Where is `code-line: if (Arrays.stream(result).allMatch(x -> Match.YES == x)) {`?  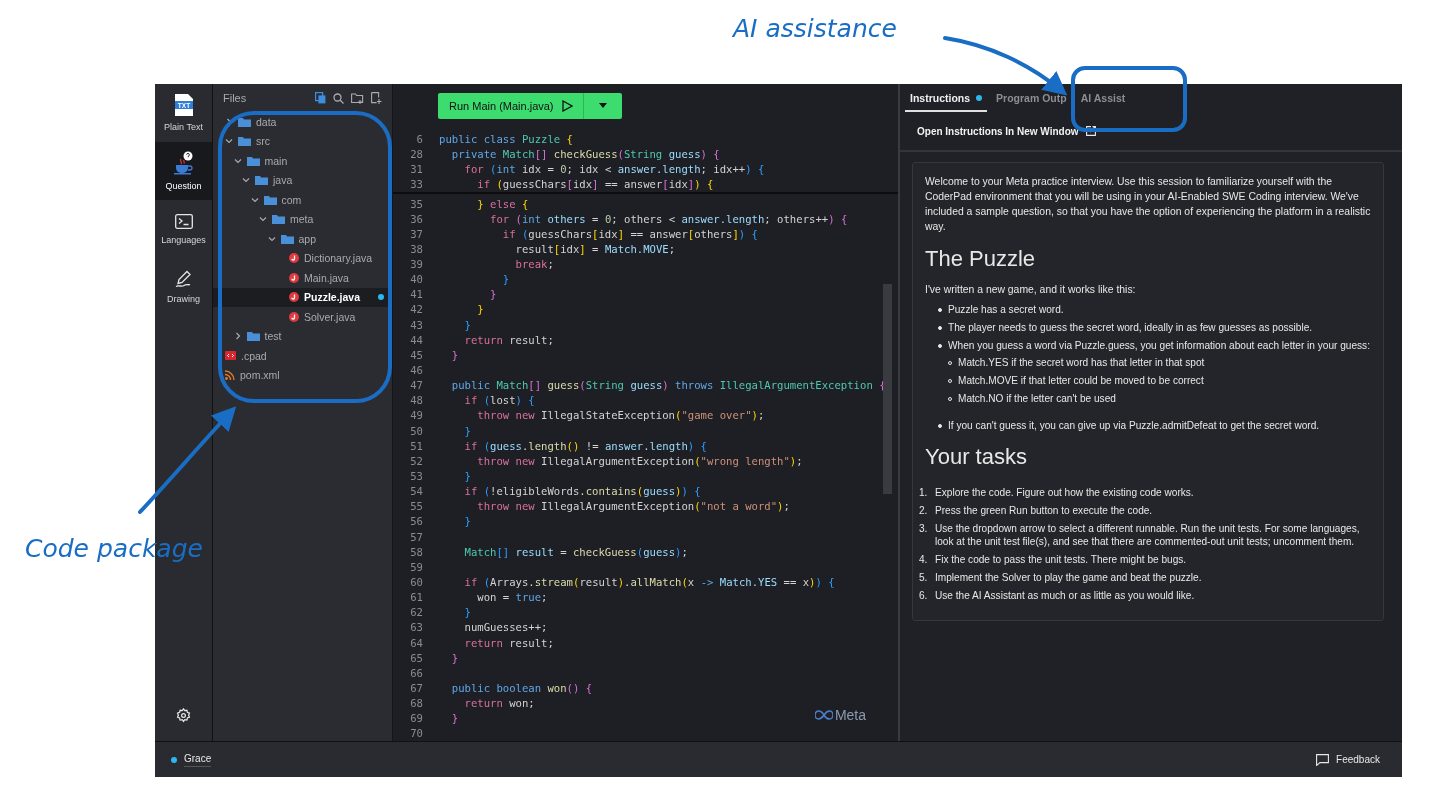
code-line: if (Arrays.stream(result).allMatch(x -> Match.YES == x)) { is located at coordinates (649, 582).